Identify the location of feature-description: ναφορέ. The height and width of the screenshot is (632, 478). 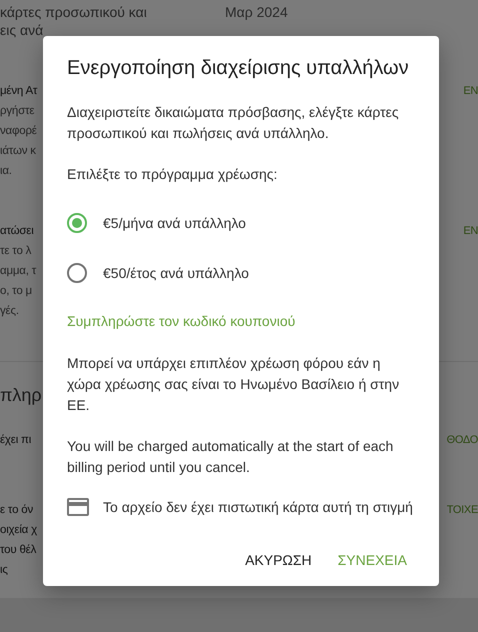
(19, 131).